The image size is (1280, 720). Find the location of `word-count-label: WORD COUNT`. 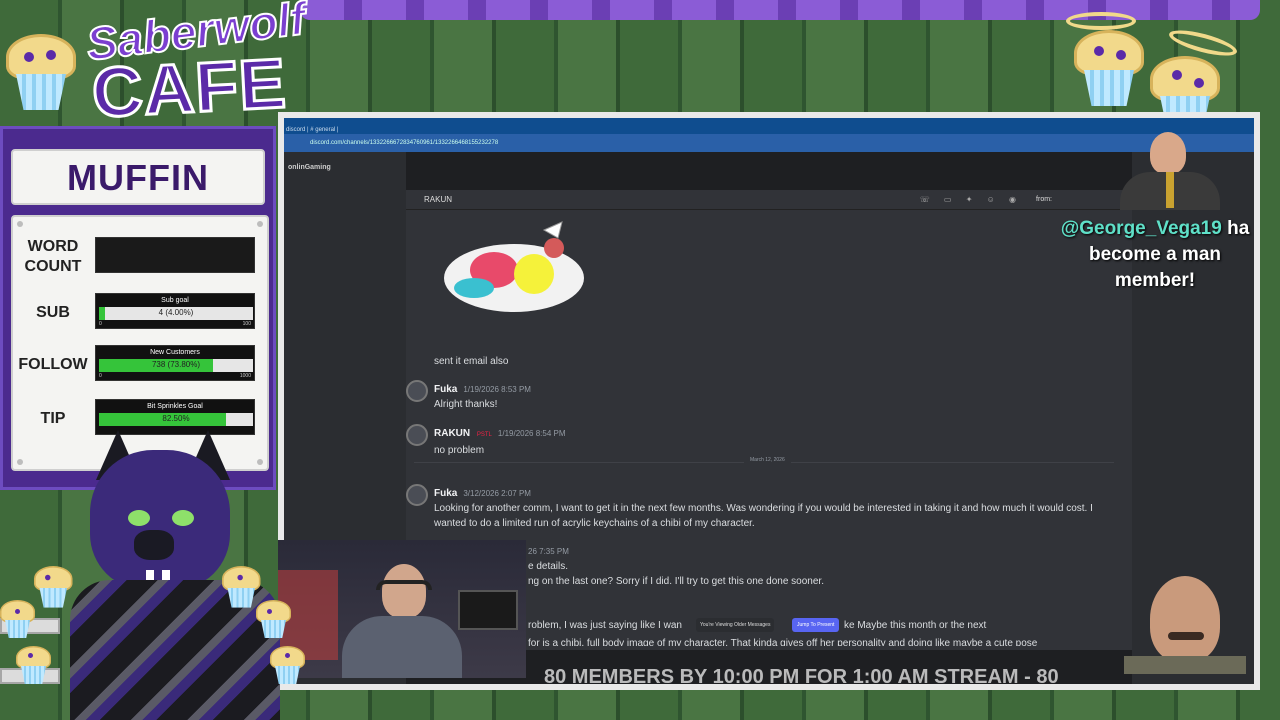

word-count-label: WORD COUNT is located at coordinates (53, 256).